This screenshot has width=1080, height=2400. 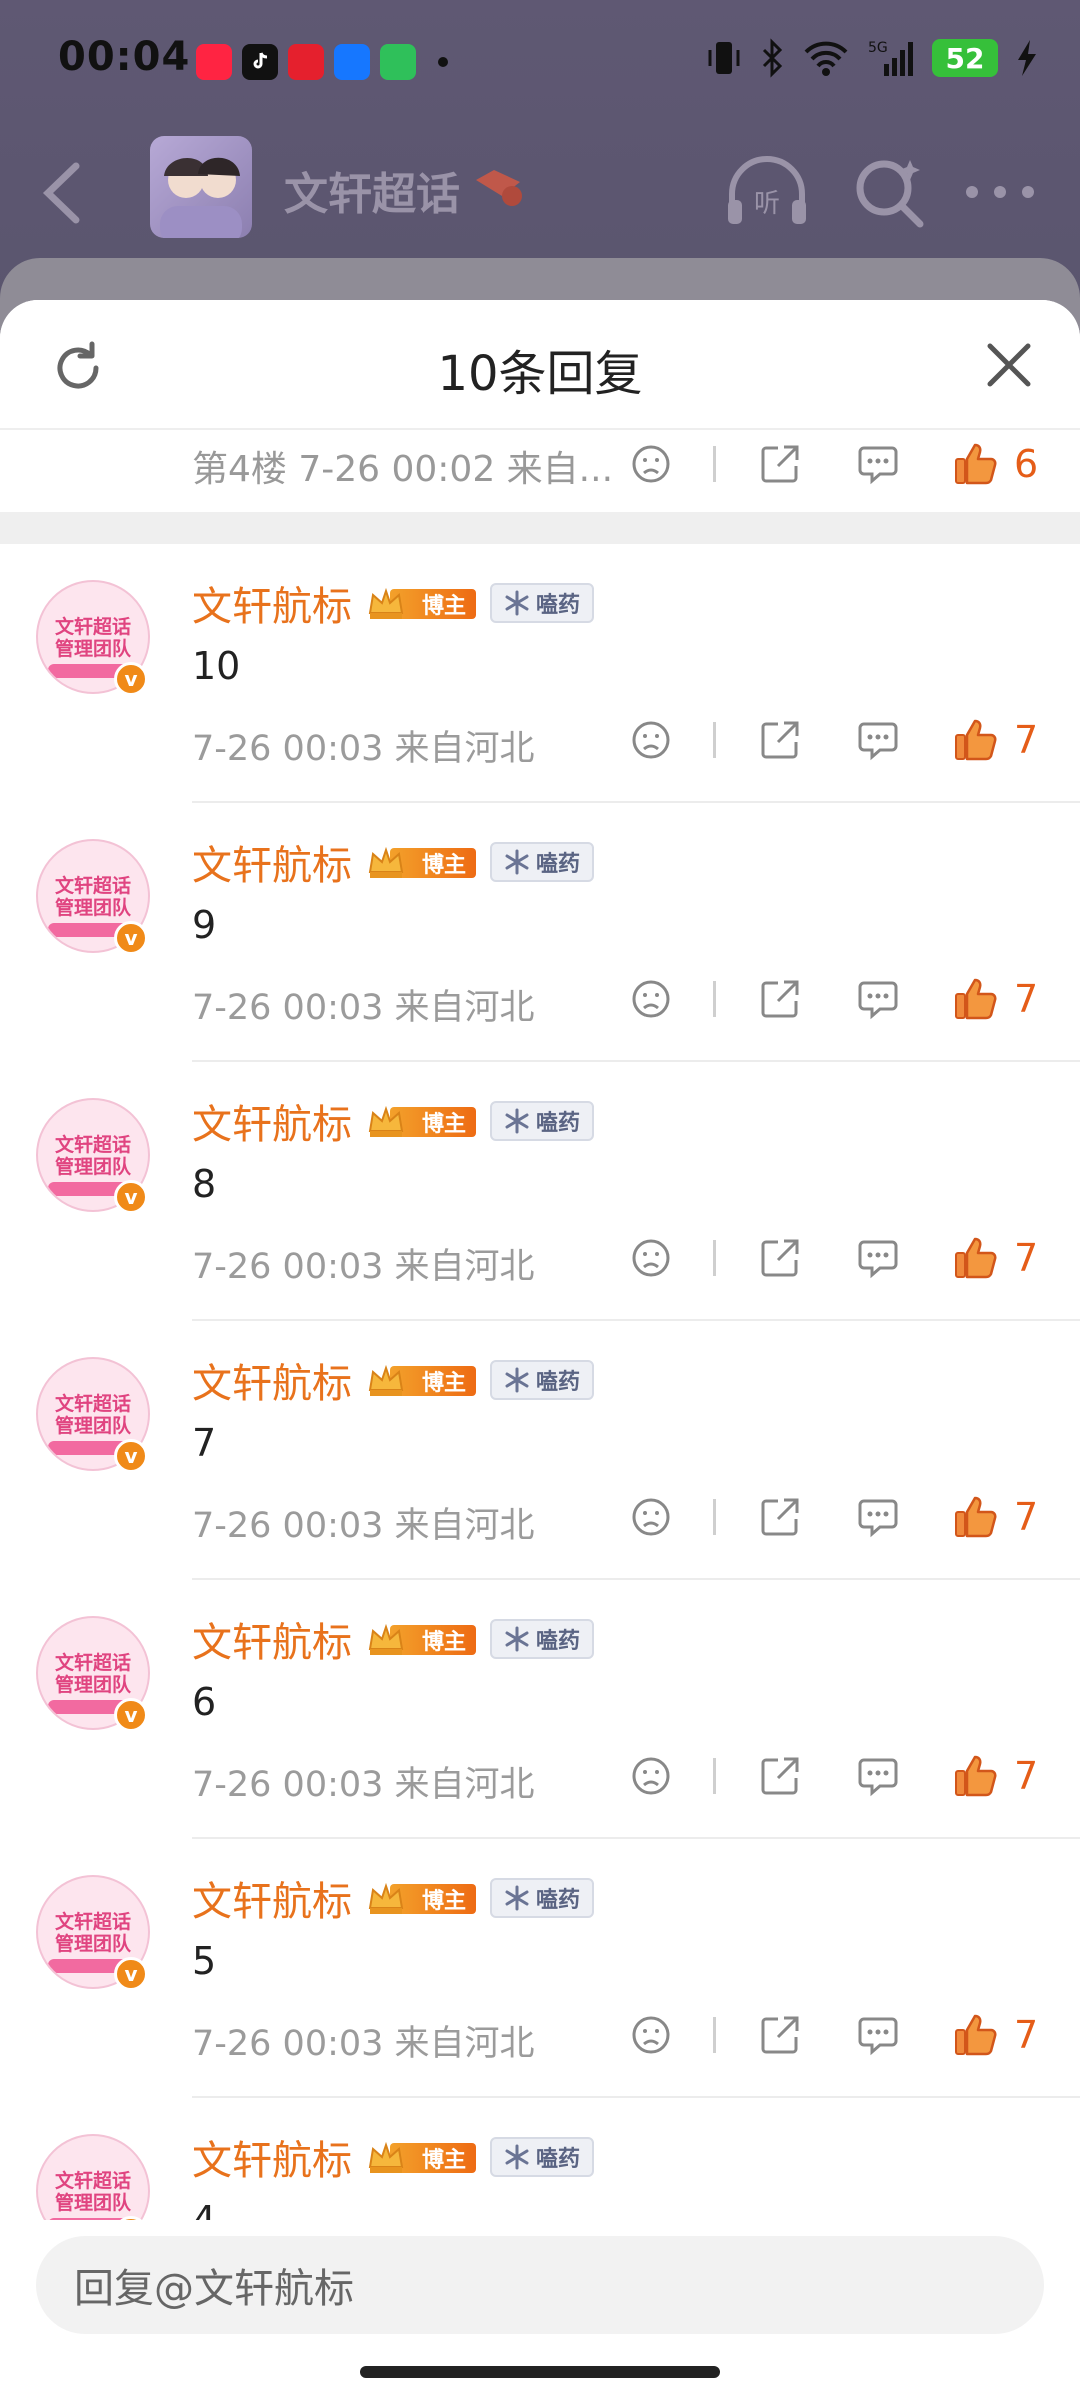 I want to click on reply-item: 文轩超话管理团队 v 文轩航标 博主 嗑药 7 7-26 00:03 来自河北, so click(x=540, y=1450).